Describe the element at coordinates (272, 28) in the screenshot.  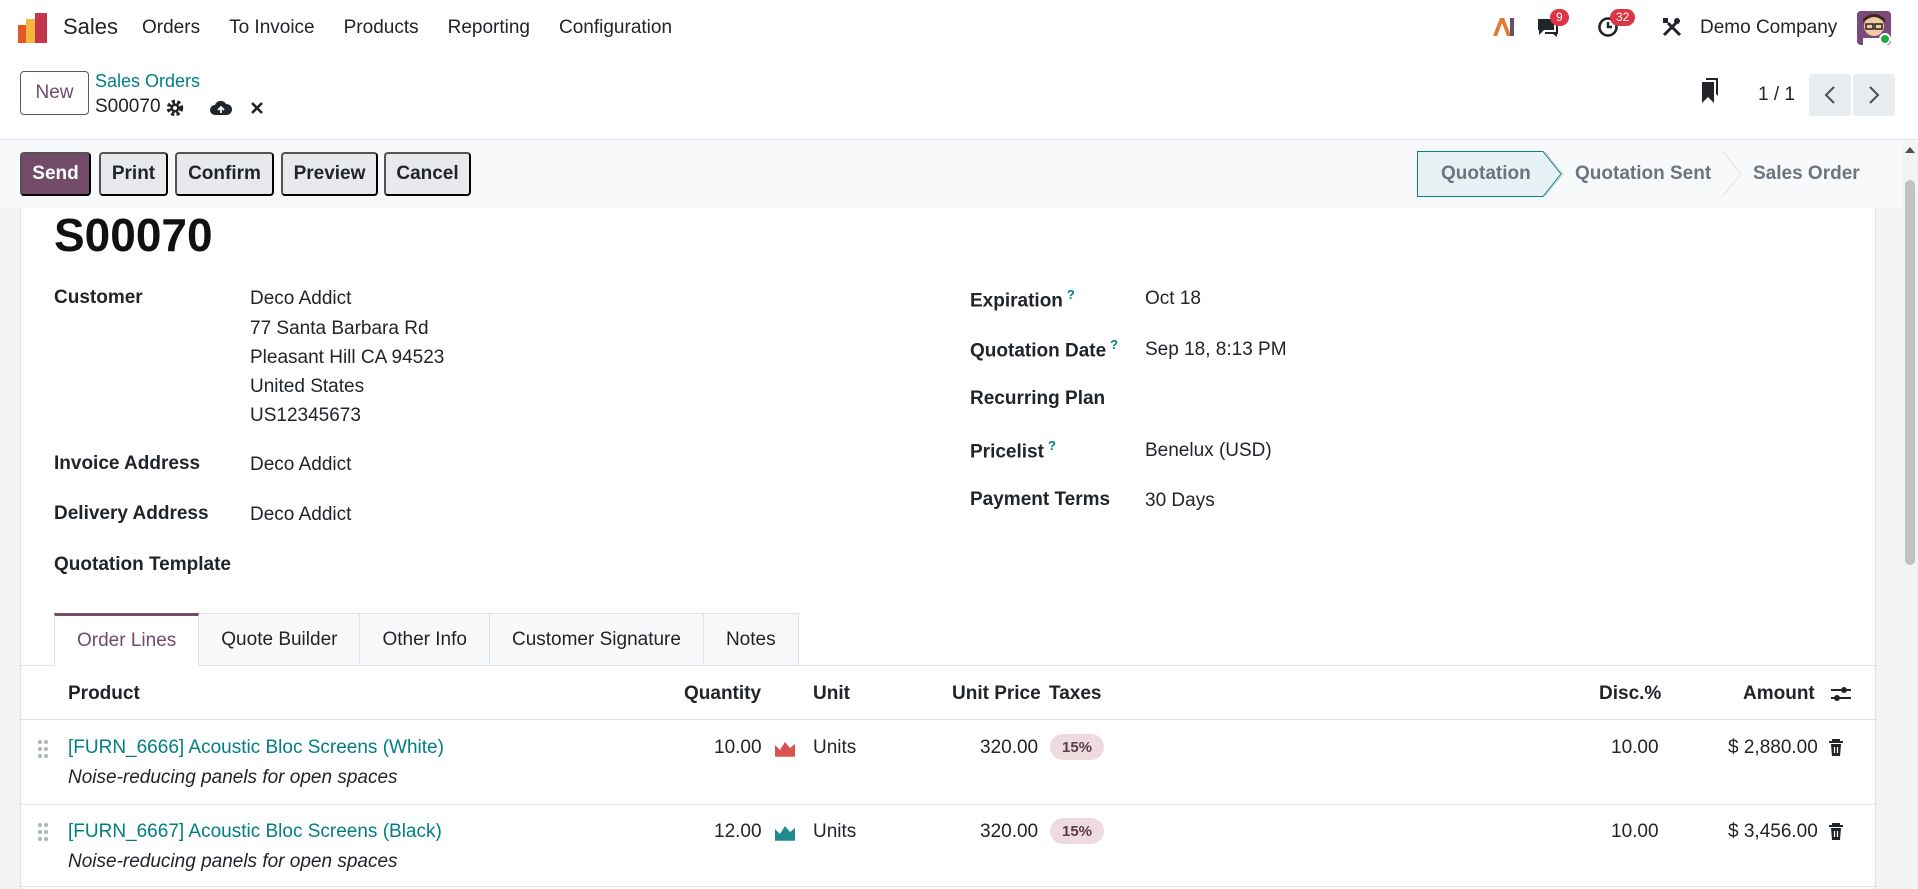
I see `menu-to-invoice: To Invoice` at that location.